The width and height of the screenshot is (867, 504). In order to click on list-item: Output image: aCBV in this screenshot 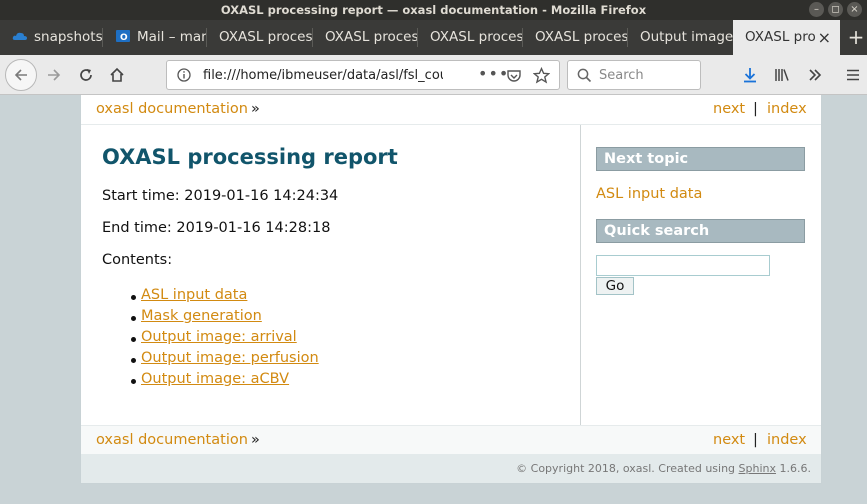, I will do `click(215, 381)`.